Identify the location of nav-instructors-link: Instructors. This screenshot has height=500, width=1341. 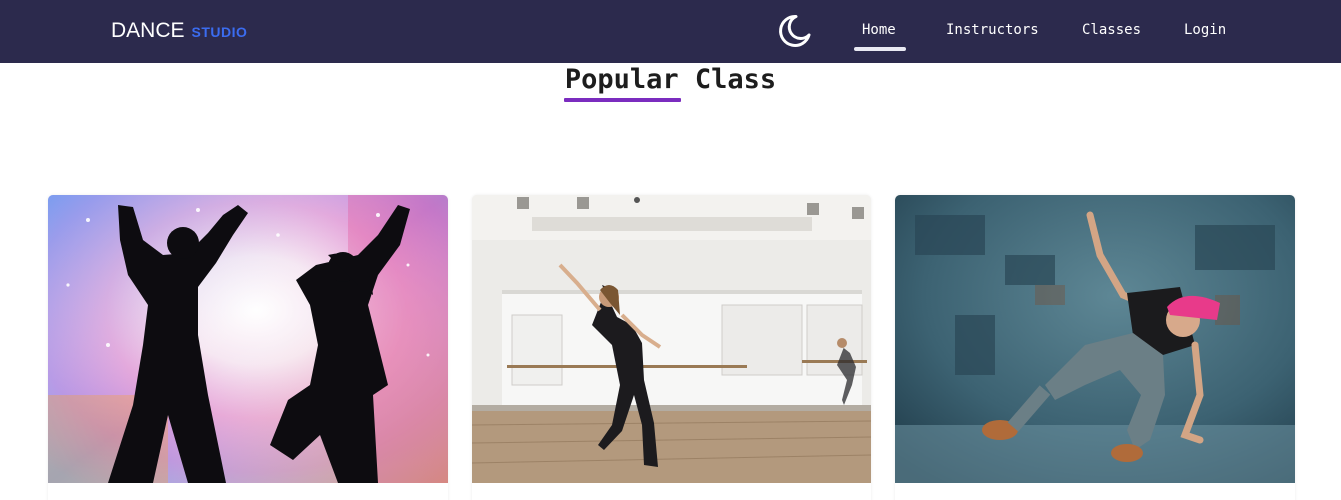
(992, 30).